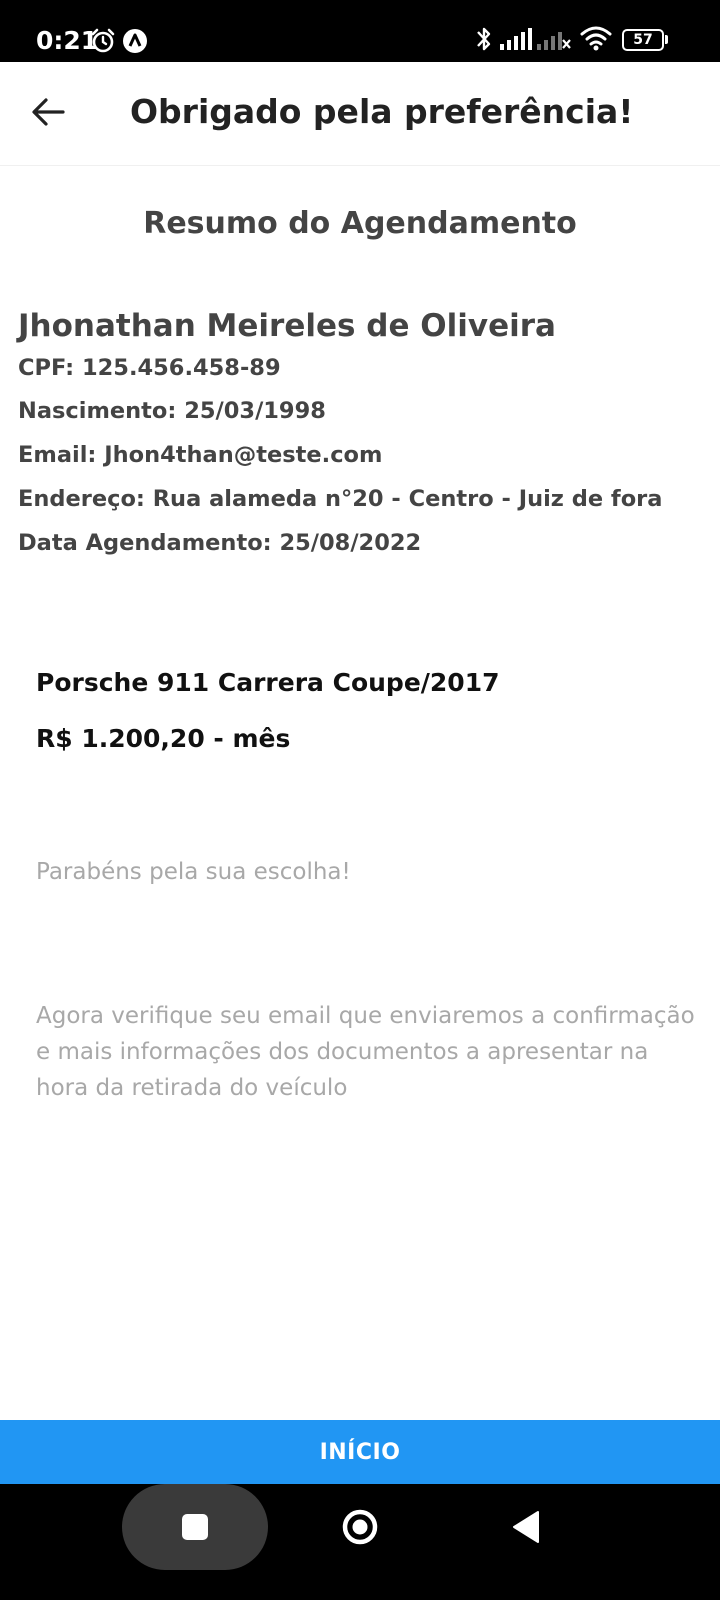  Describe the element at coordinates (268, 682) in the screenshot. I see `car-name: Porsche 911 Carrera Coupe/2017` at that location.